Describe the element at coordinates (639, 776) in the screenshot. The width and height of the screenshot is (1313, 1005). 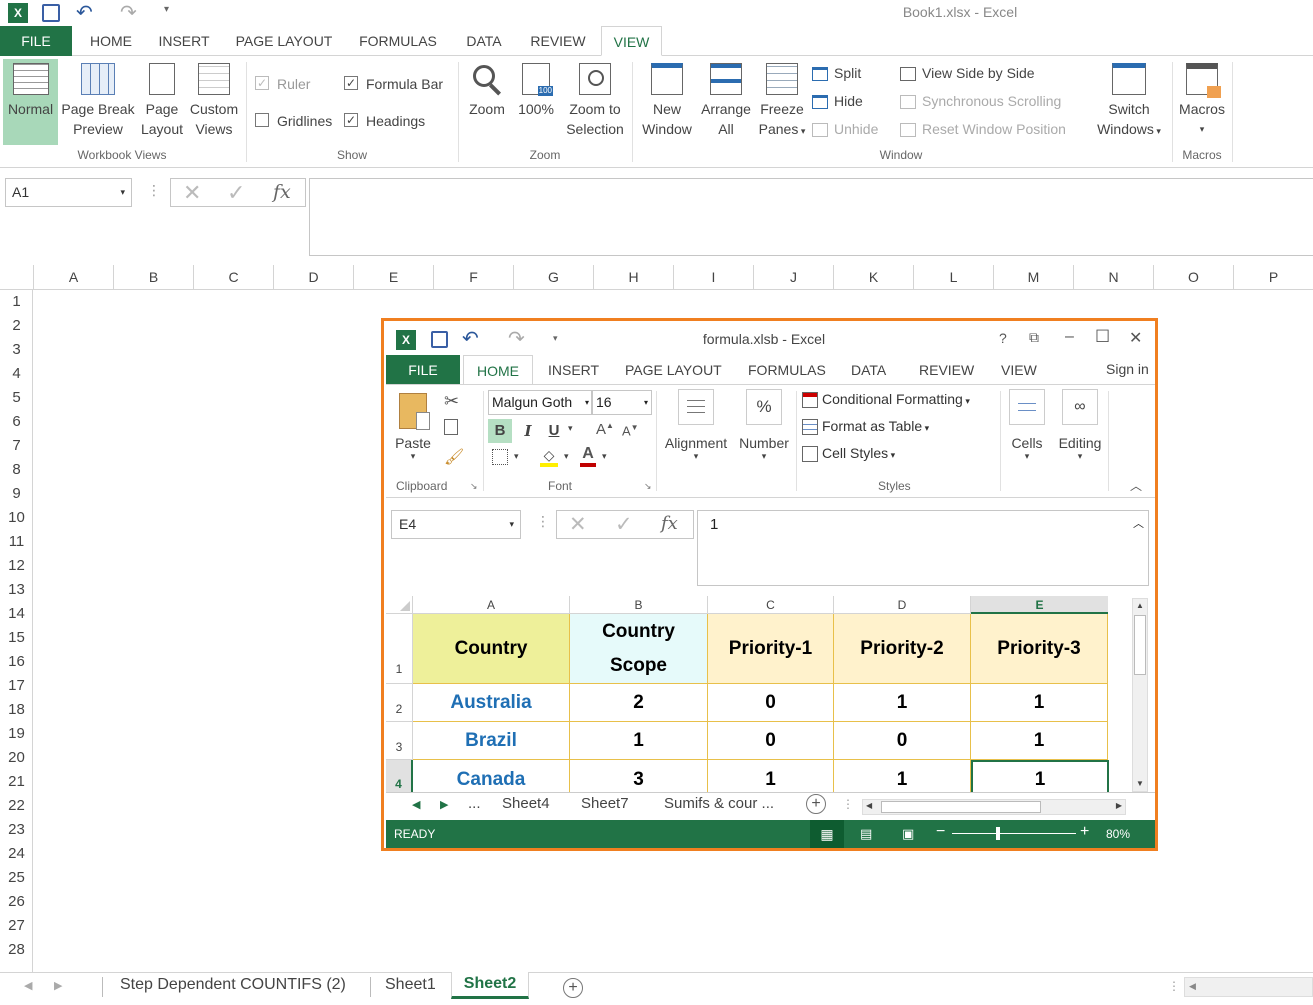
I see `cell-b4: 3` at that location.